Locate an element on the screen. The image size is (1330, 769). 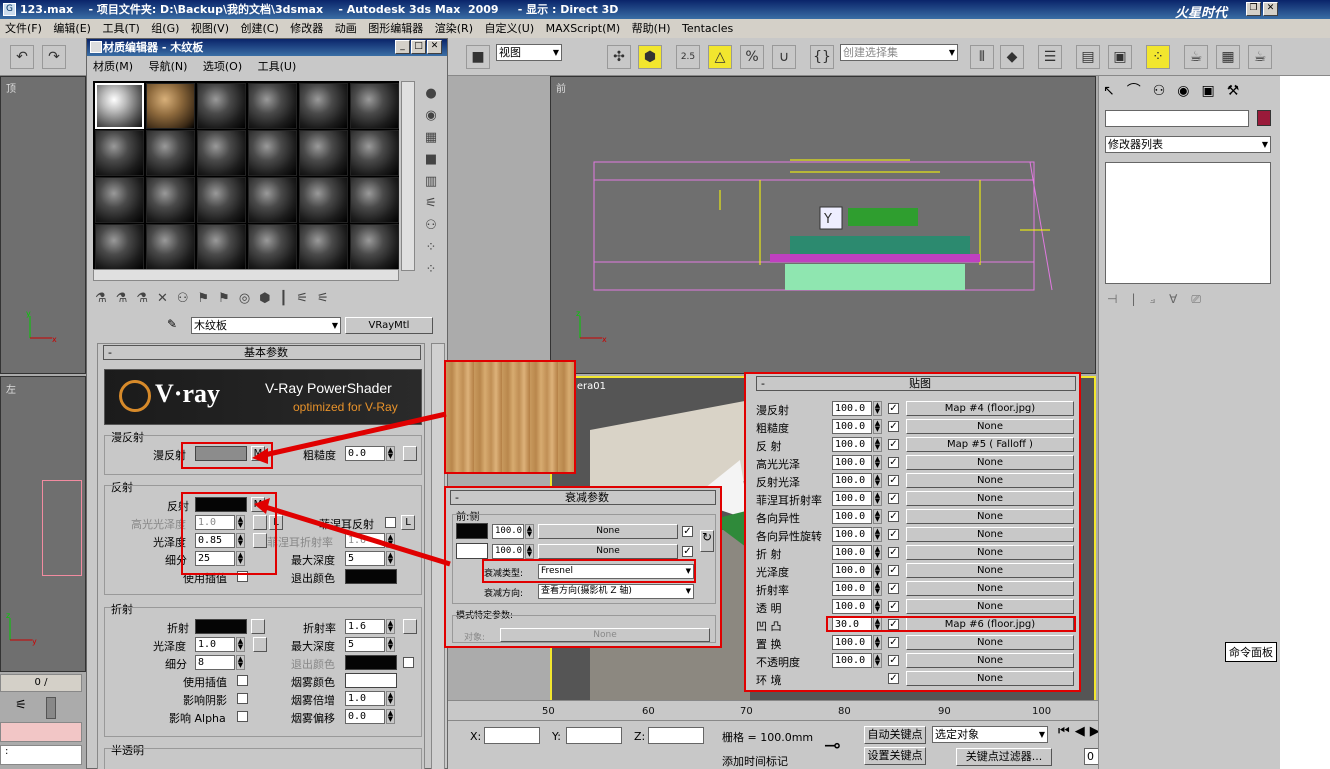
refr-gloss-field: 1.0 is located at coordinates (215, 644).